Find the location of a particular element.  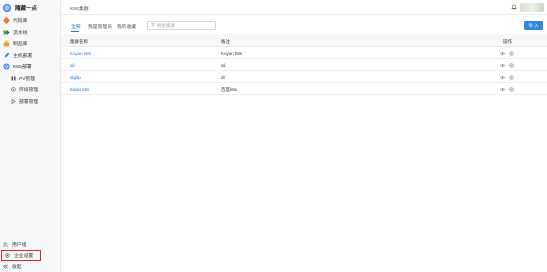

globe-icon is located at coordinates (7, 7).